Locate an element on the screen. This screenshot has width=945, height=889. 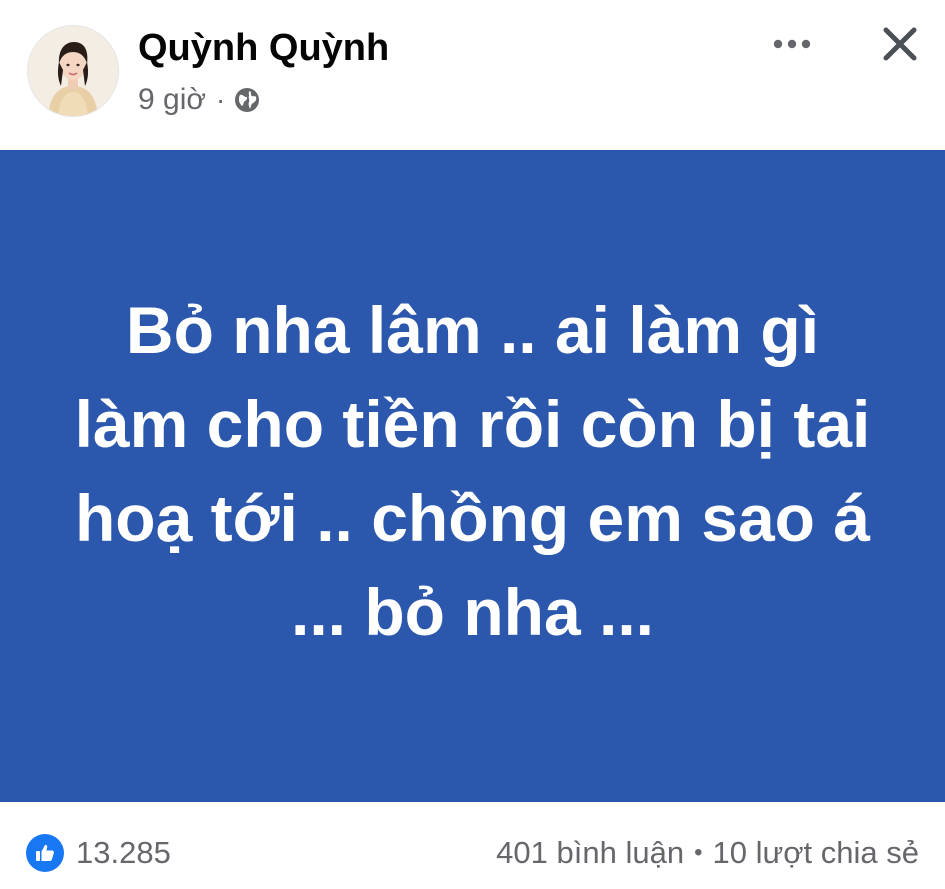
globe-icon is located at coordinates (247, 100).